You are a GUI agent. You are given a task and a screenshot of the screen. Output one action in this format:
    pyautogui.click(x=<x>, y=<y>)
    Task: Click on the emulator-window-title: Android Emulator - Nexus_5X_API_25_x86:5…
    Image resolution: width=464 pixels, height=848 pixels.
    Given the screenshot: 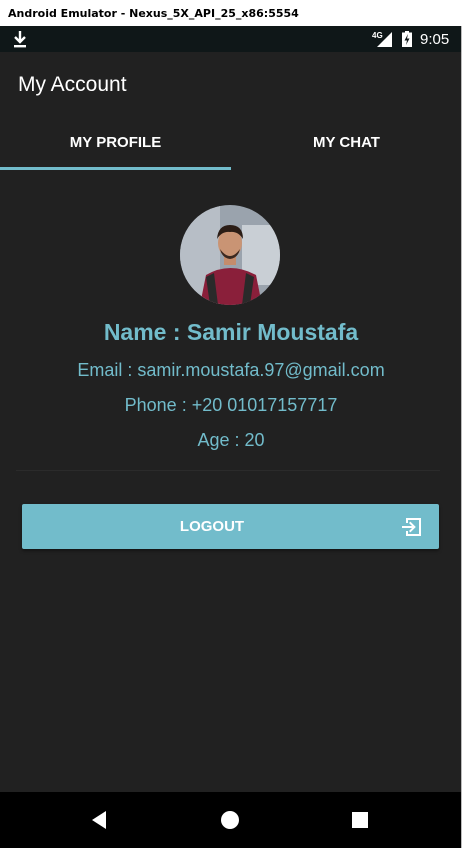 What is the action you would take?
    pyautogui.click(x=232, y=13)
    